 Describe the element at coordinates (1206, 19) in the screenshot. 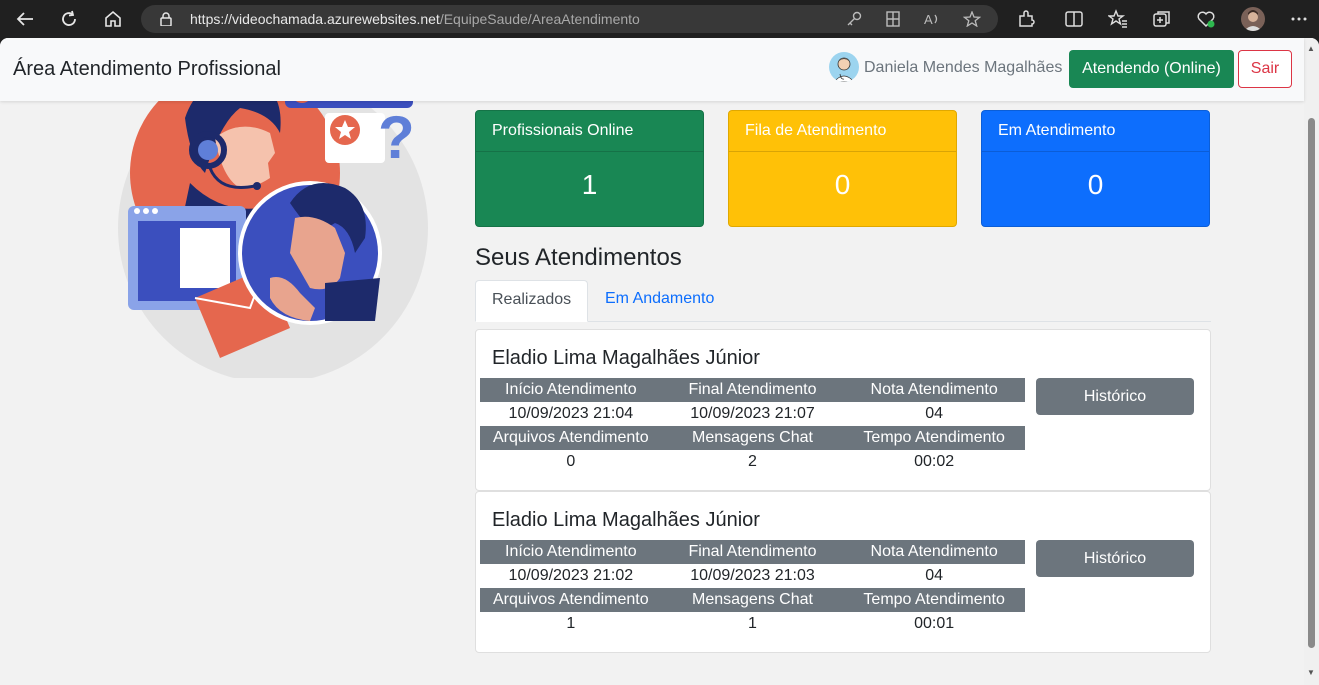

I see `browser-essentials-icon` at that location.